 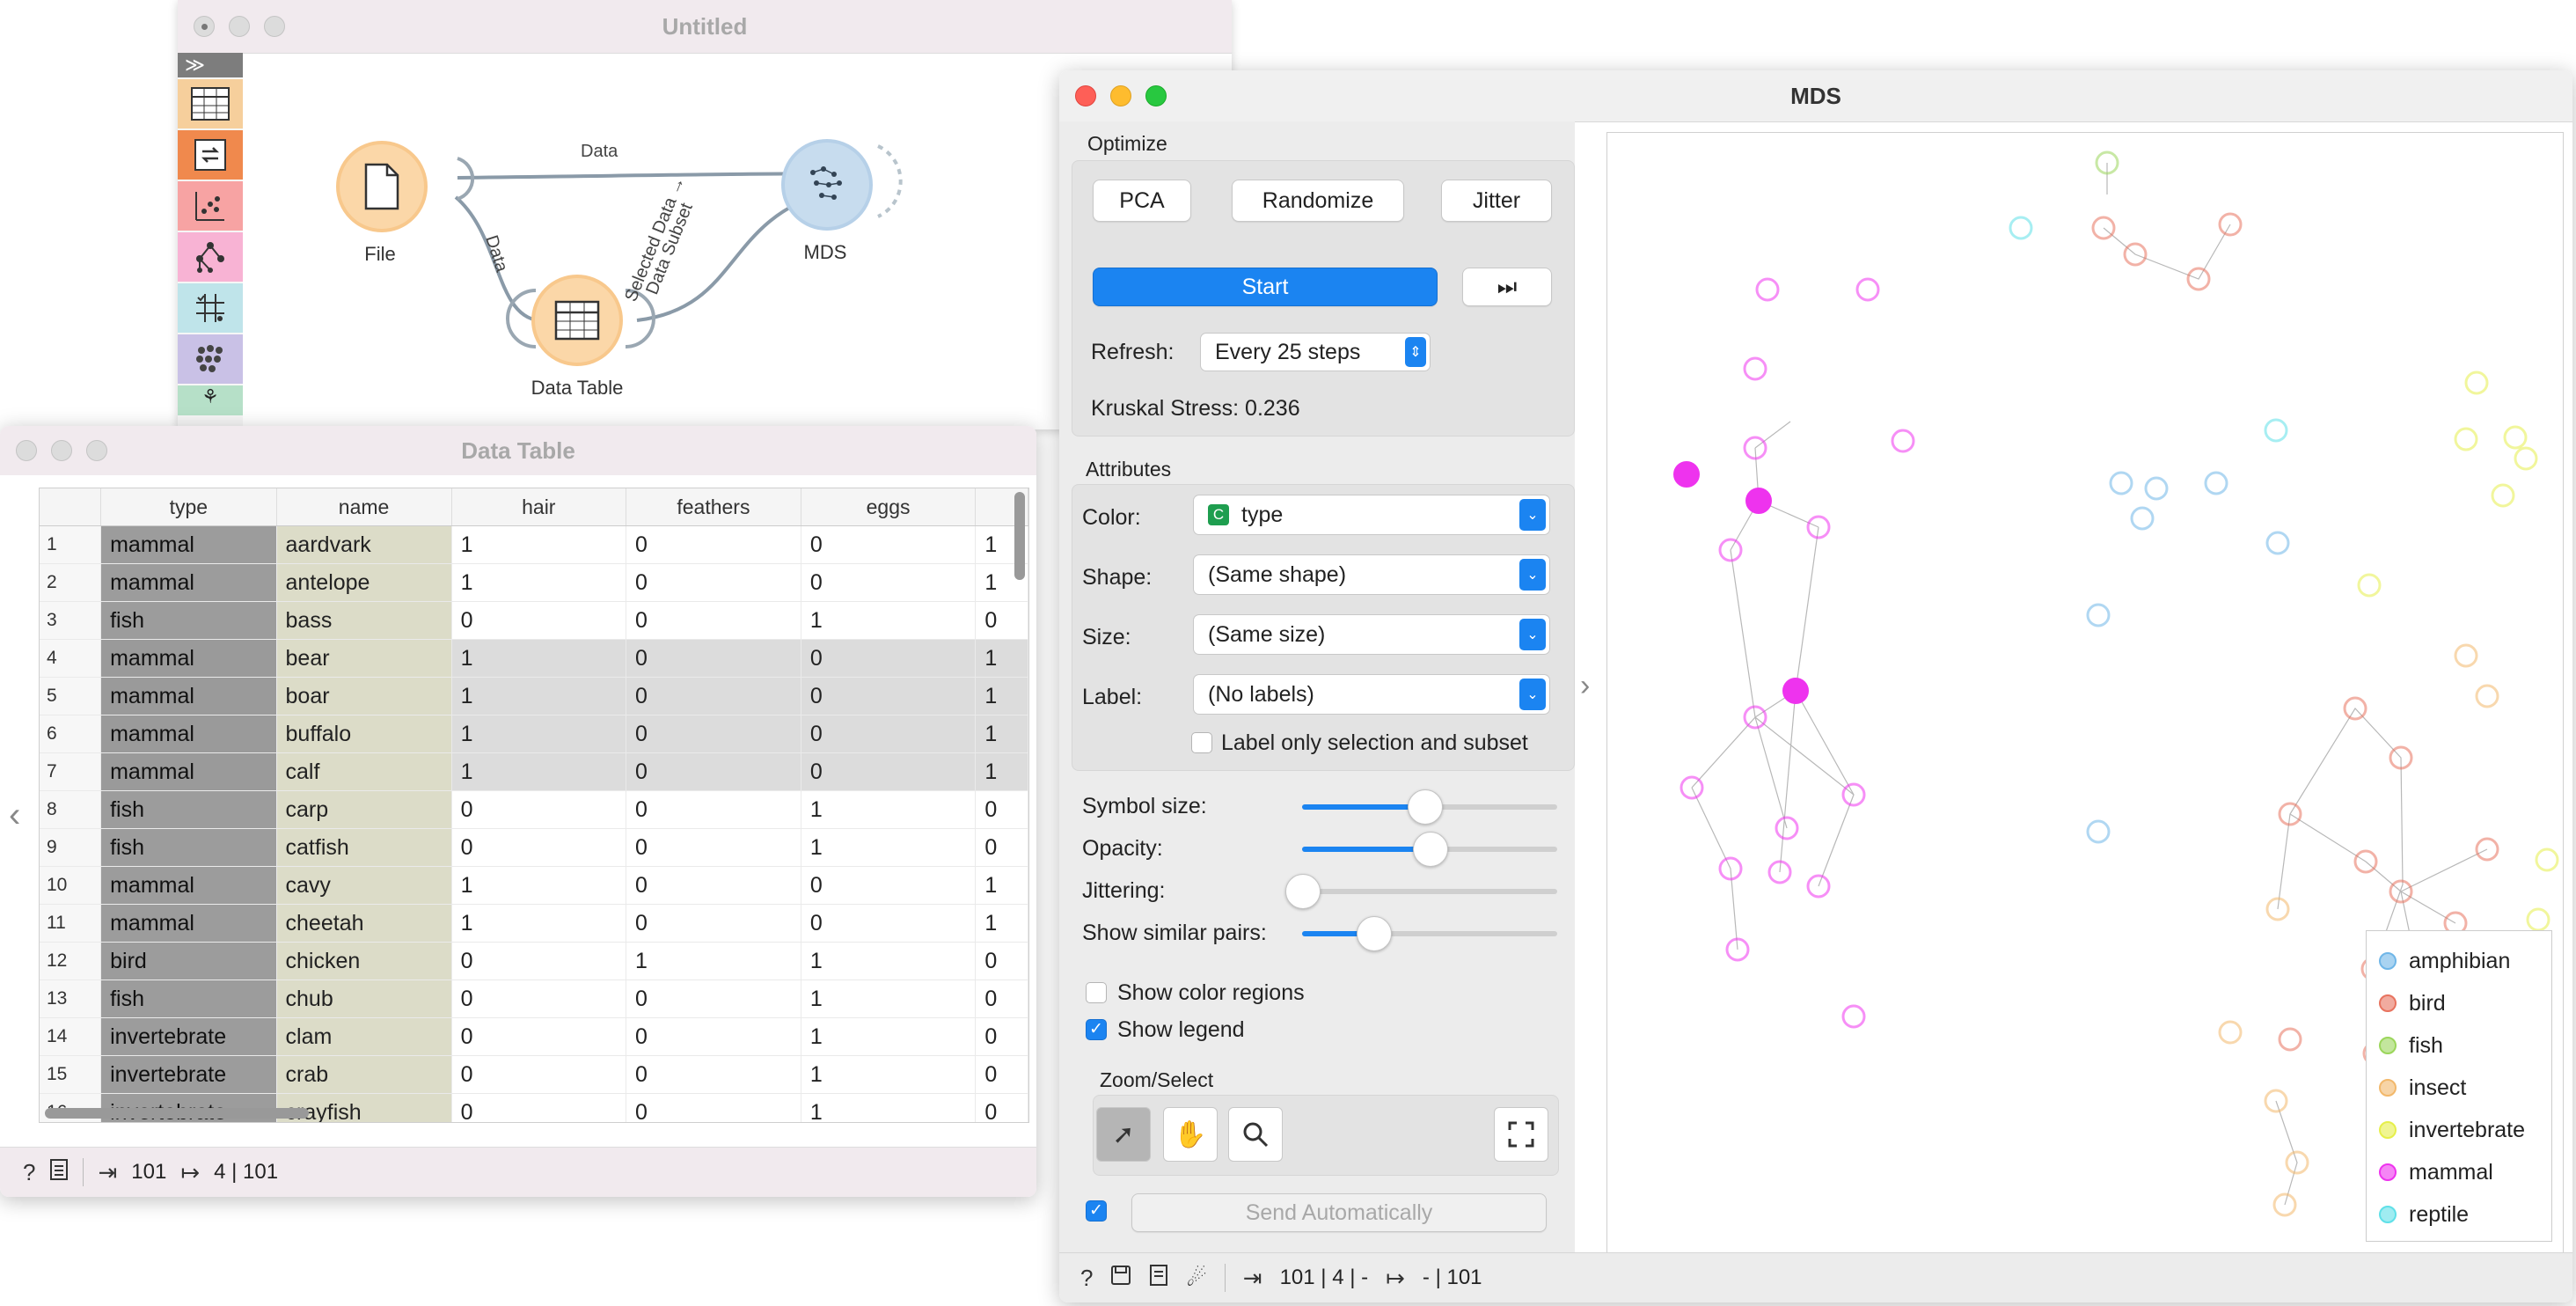 What do you see at coordinates (364, 582) in the screenshot?
I see `cell-name: antelope` at bounding box center [364, 582].